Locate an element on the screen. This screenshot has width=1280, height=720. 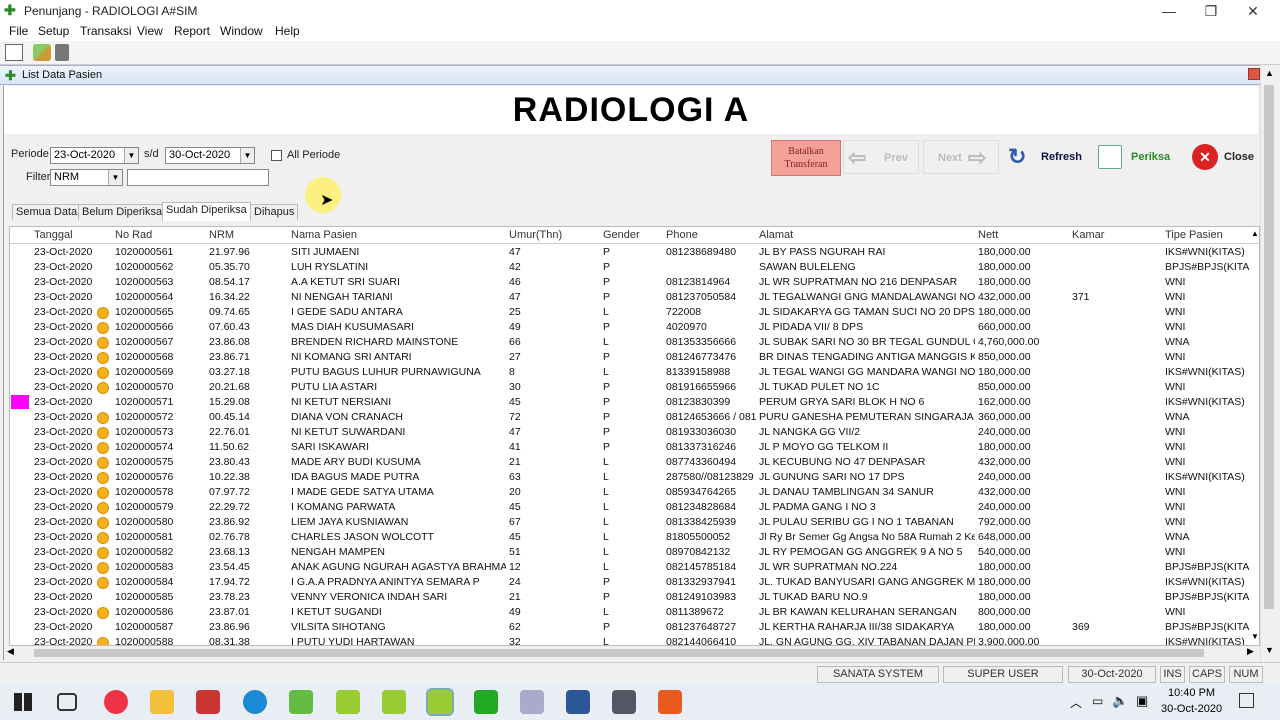
scroll-right-icon: ▶ is located at coordinates (1250, 651).